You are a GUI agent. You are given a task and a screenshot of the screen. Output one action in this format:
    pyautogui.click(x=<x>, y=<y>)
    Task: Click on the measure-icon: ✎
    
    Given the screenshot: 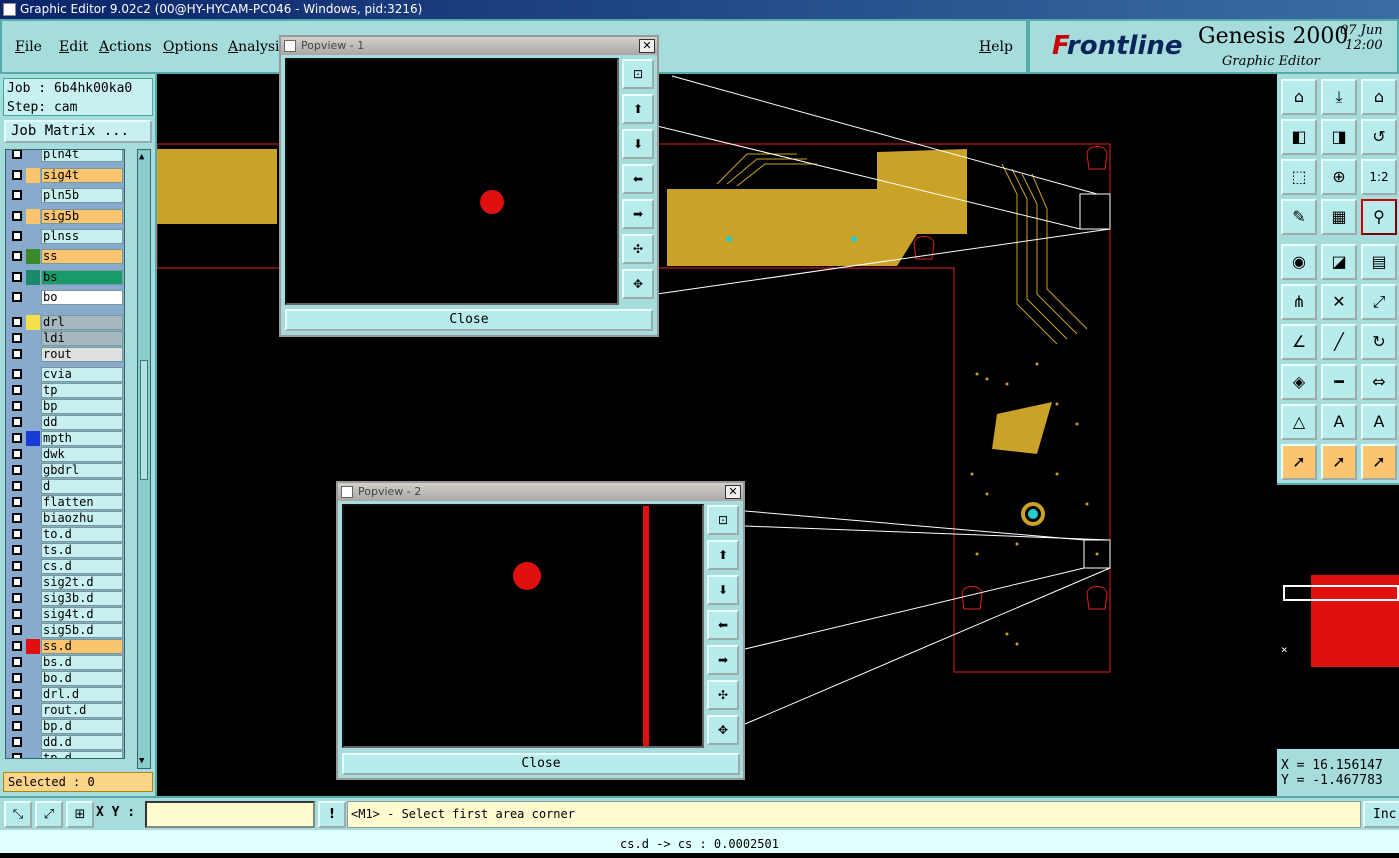 What is the action you would take?
    pyautogui.click(x=1299, y=217)
    